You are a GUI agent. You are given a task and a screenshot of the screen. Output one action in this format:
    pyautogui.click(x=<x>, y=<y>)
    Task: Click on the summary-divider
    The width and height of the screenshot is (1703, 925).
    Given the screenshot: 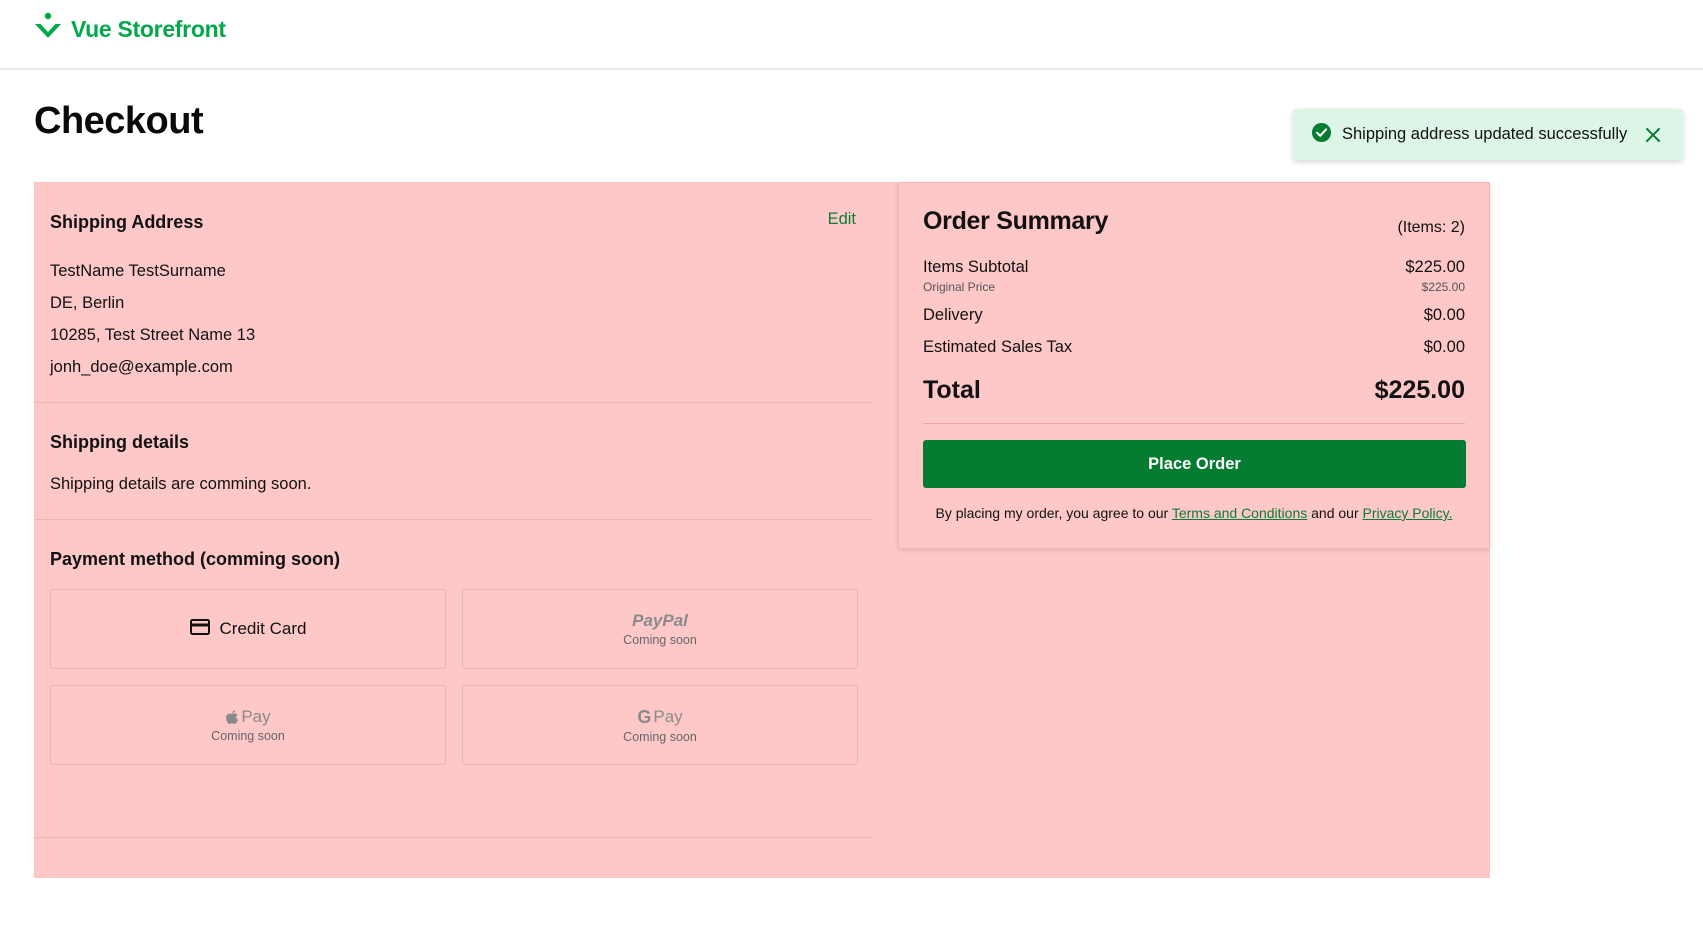 What is the action you would take?
    pyautogui.click(x=1194, y=423)
    